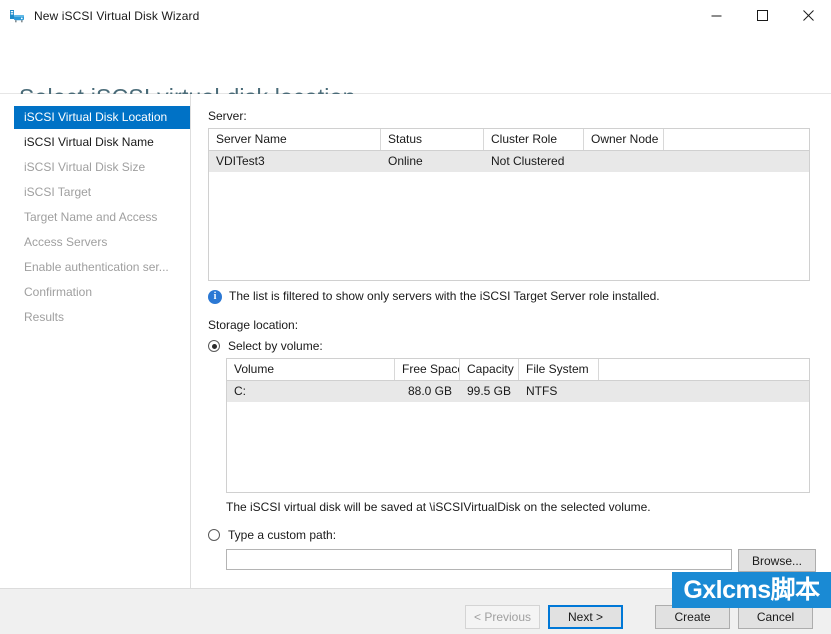 Image resolution: width=831 pixels, height=634 pixels. I want to click on maximize-button, so click(762, 15).